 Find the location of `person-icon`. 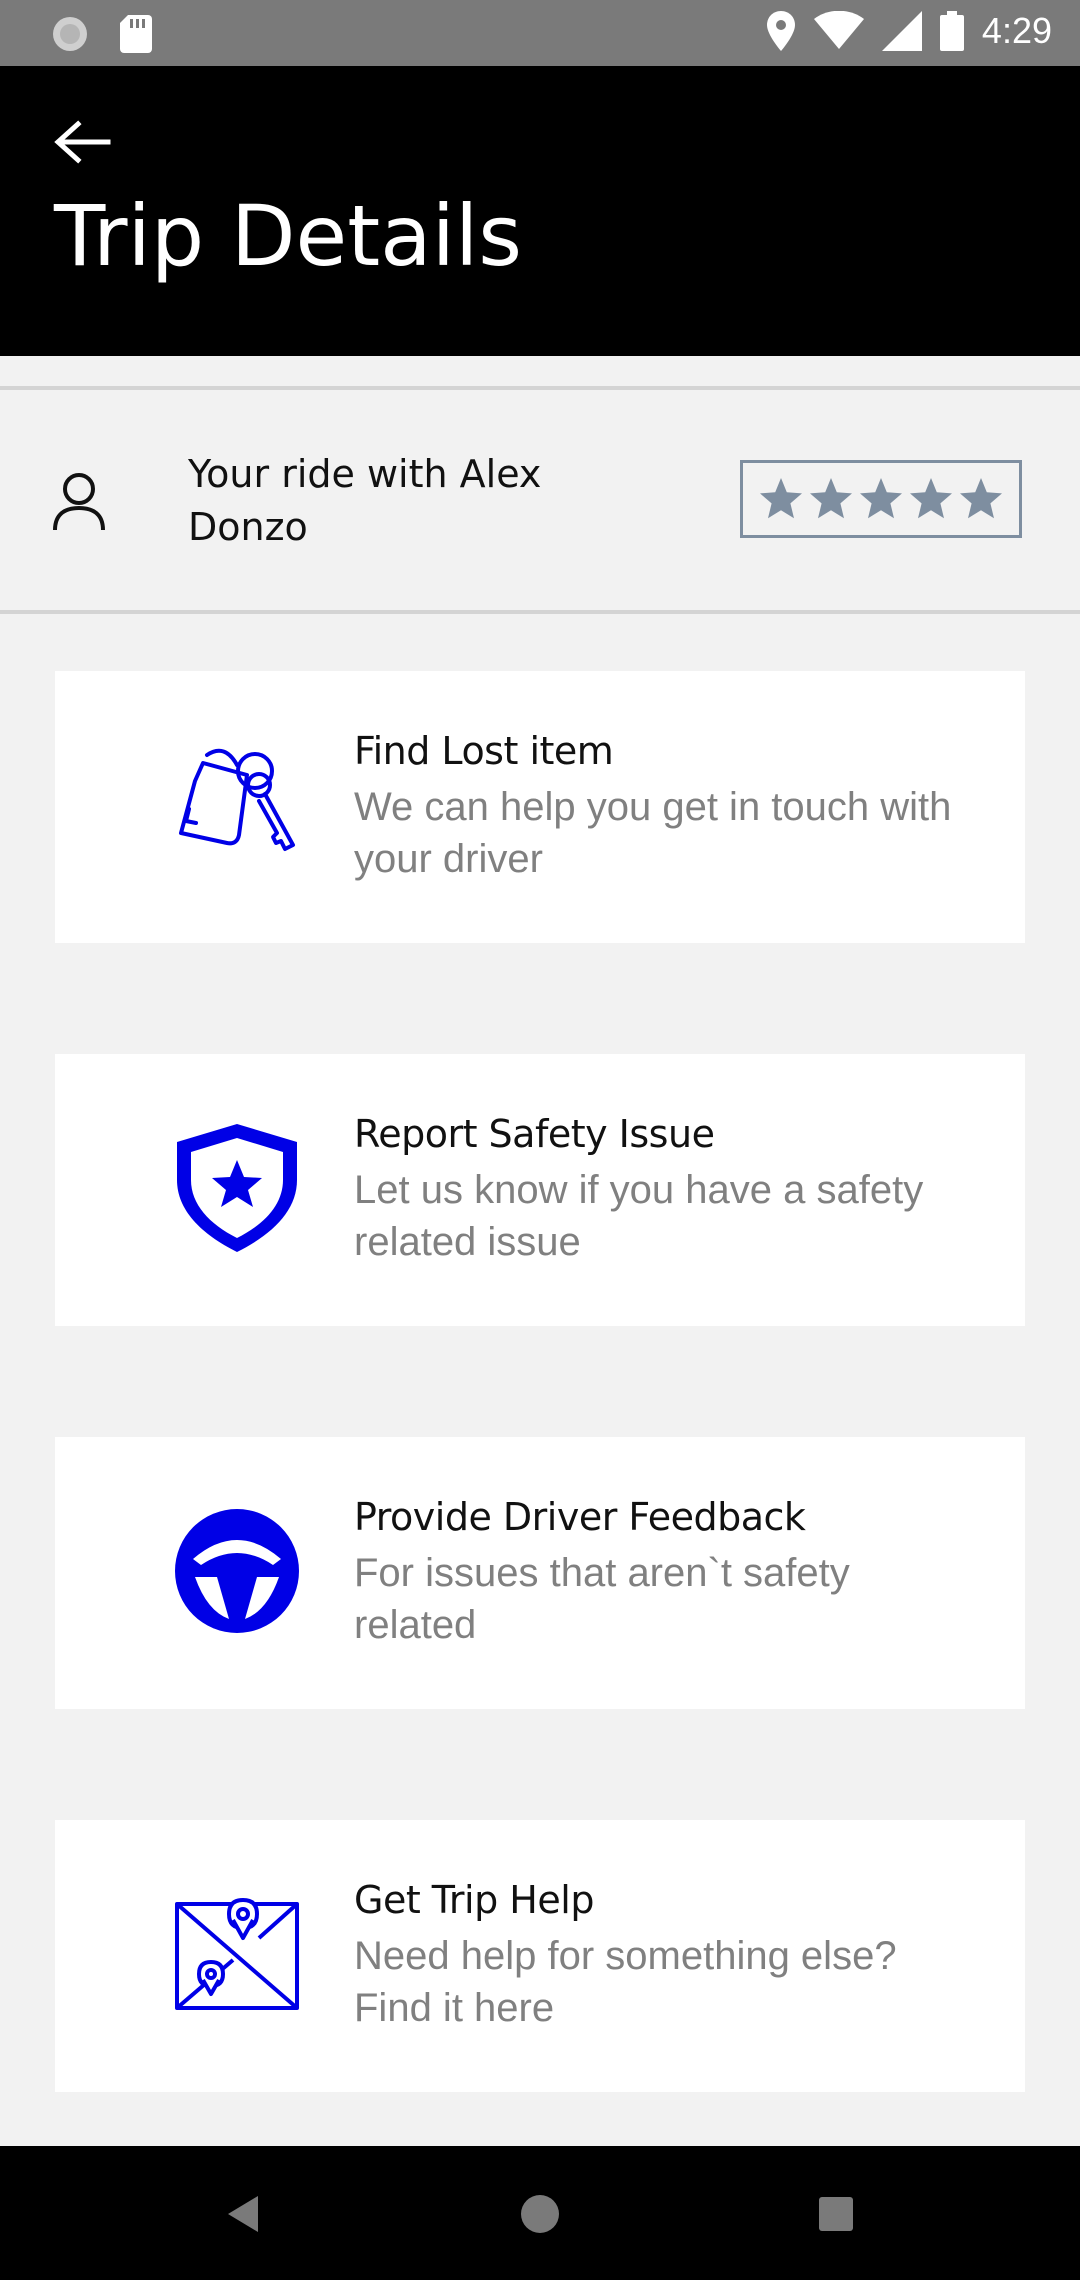

person-icon is located at coordinates (79, 502).